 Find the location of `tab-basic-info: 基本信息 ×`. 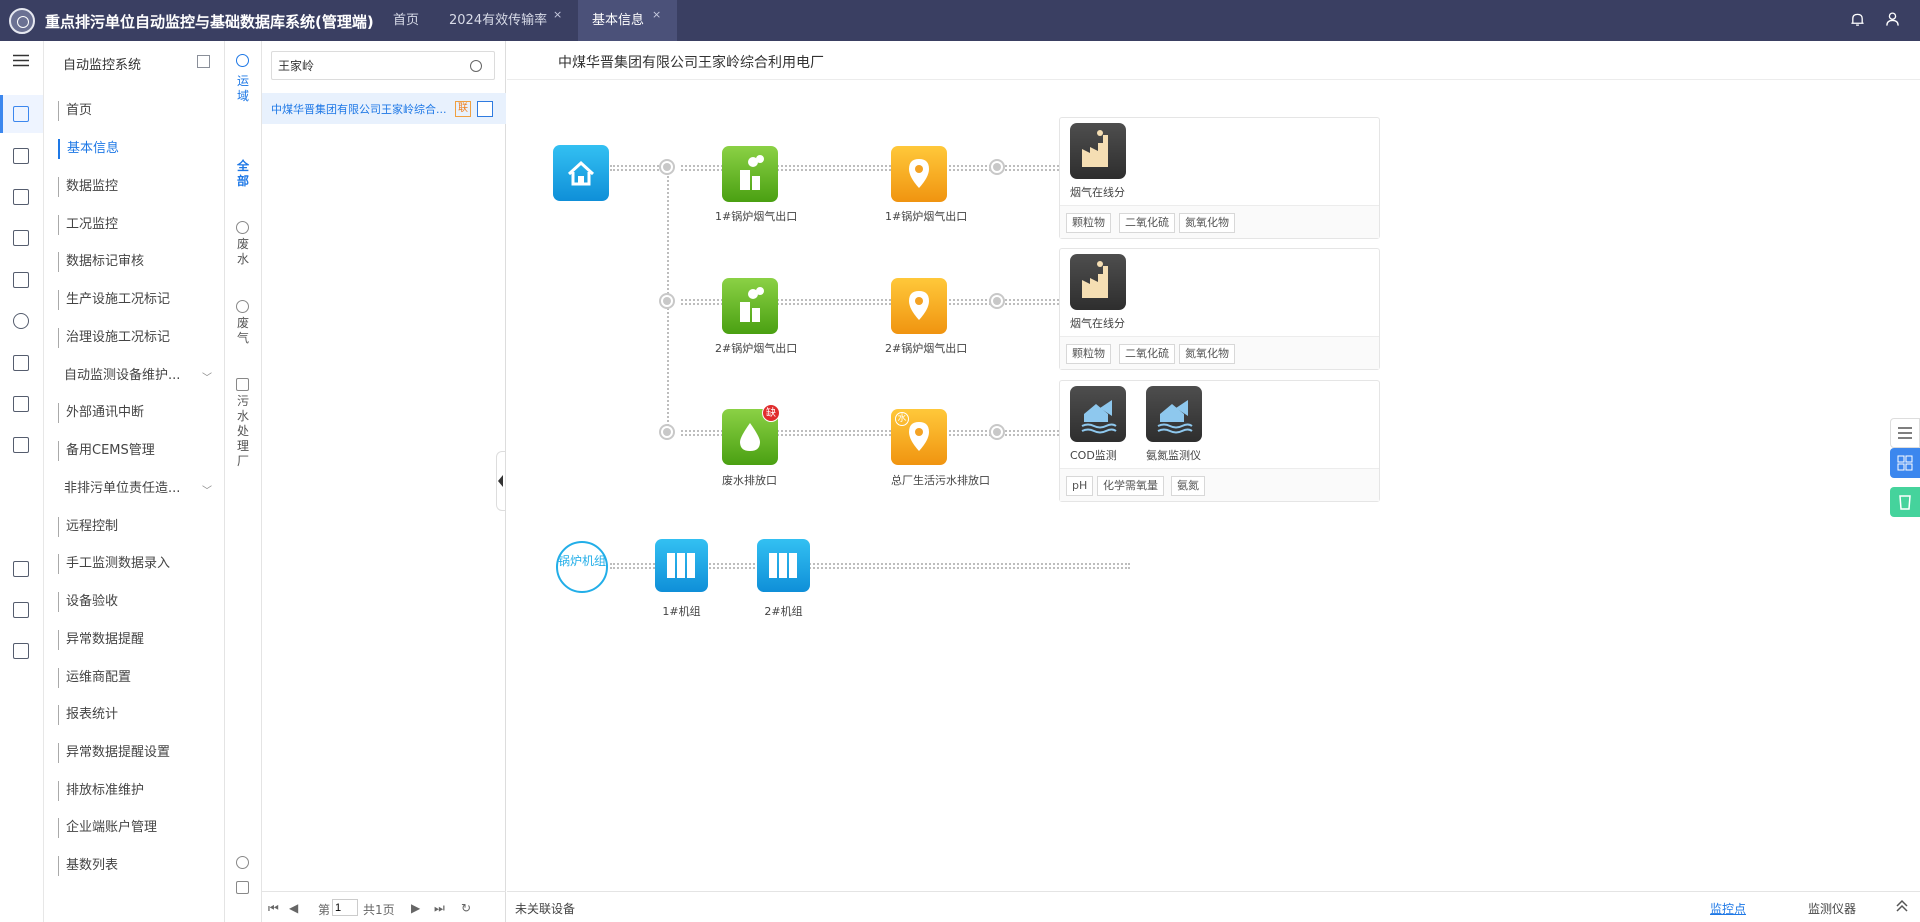

tab-basic-info: 基本信息 × is located at coordinates (627, 20).